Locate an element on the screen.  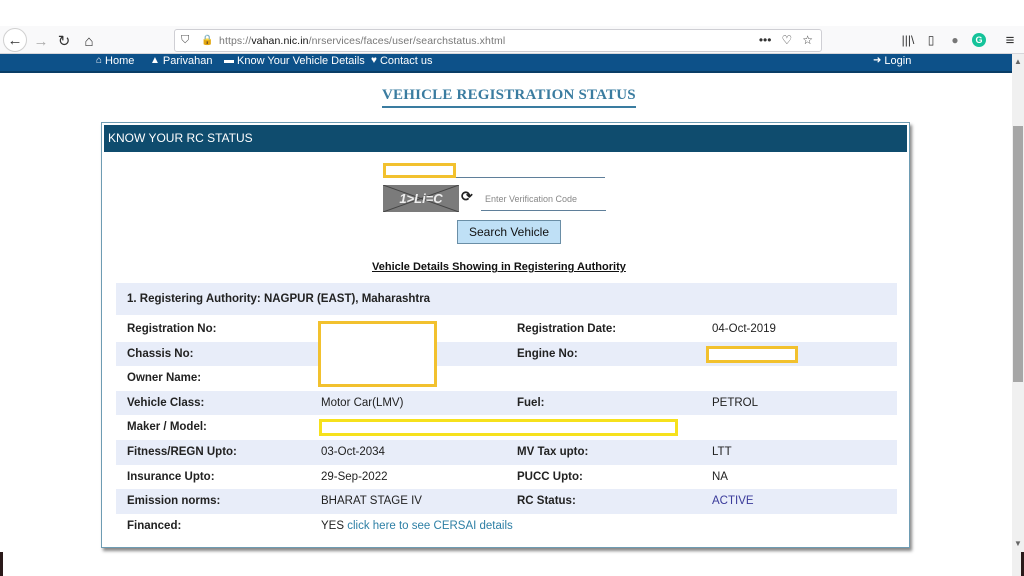
emission-norms-value: BHARAT STAGE IV is located at coordinates (371, 501).